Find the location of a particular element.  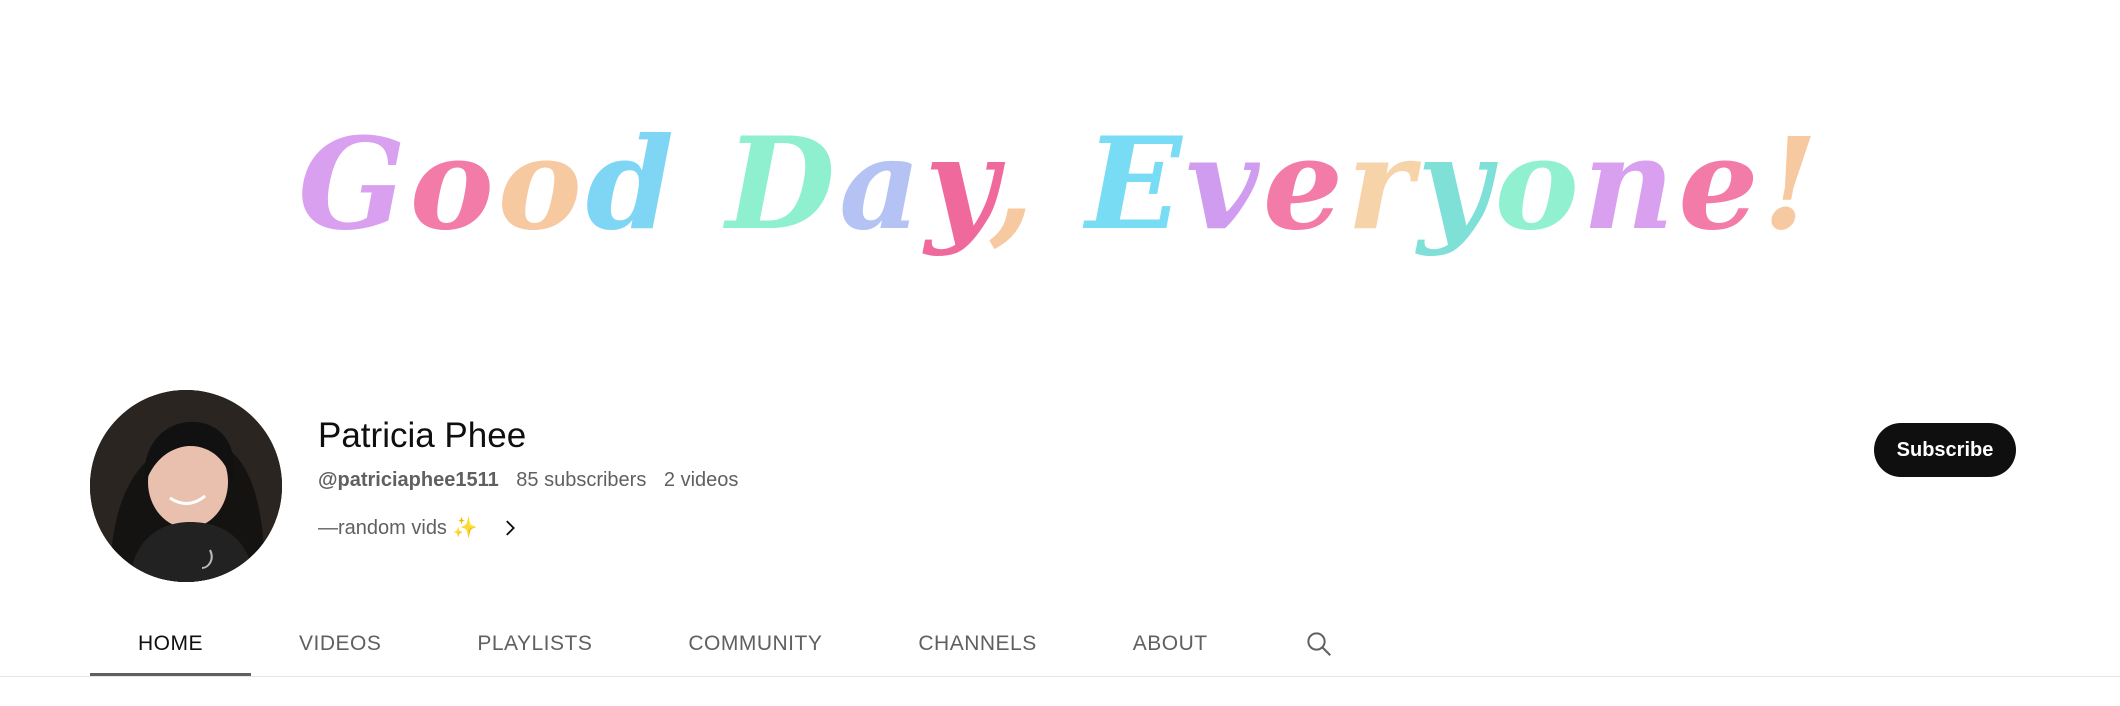

tab-home: HOME is located at coordinates (170, 644).